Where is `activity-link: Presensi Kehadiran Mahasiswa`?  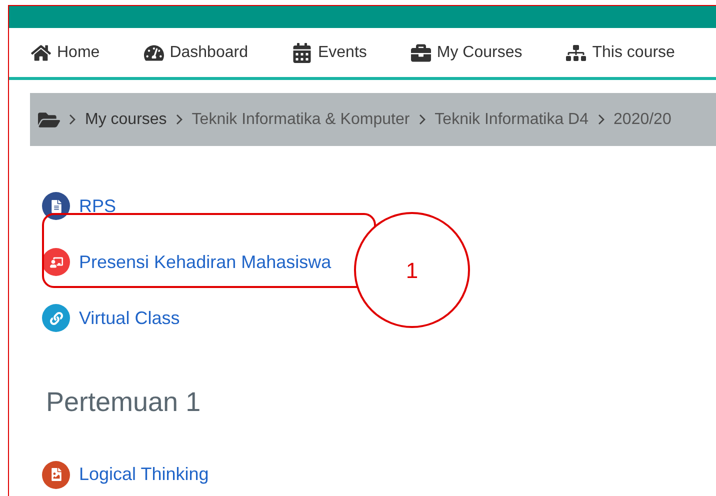
activity-link: Presensi Kehadiran Mahasiswa is located at coordinates (205, 262).